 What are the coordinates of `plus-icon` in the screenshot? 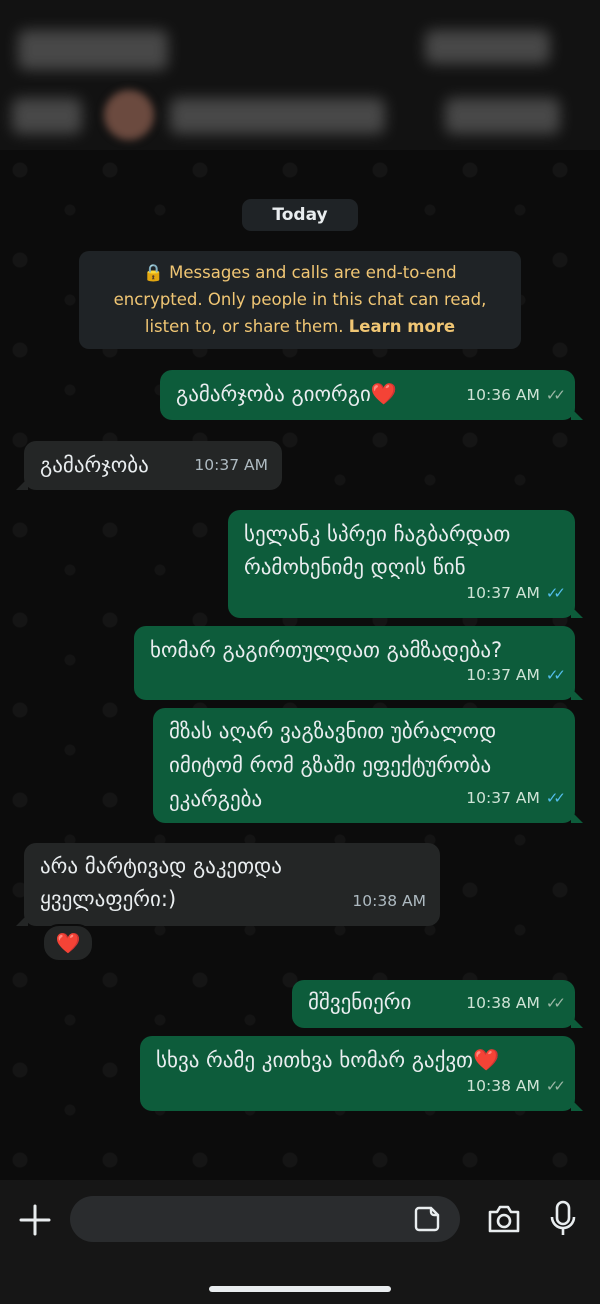 It's located at (35, 1220).